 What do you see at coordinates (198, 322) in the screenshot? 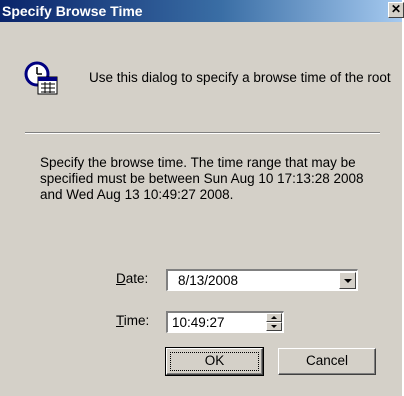
I see `time-value: 10:49:27` at bounding box center [198, 322].